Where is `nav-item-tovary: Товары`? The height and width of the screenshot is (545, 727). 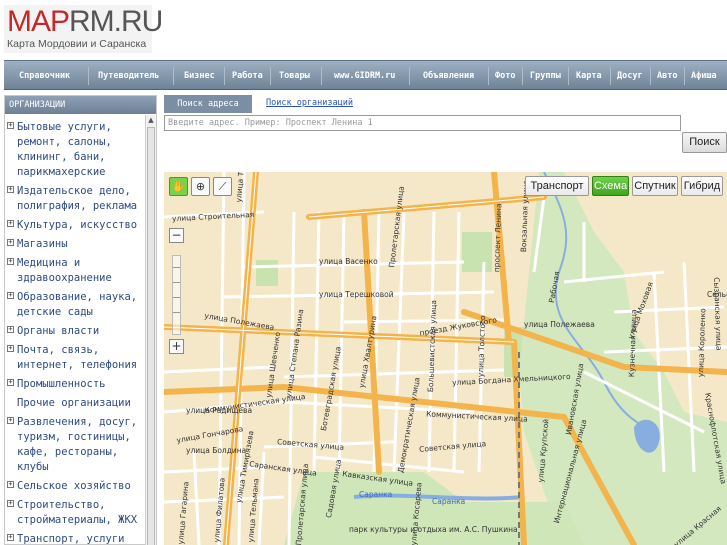
nav-item-tovary: Товары is located at coordinates (294, 76).